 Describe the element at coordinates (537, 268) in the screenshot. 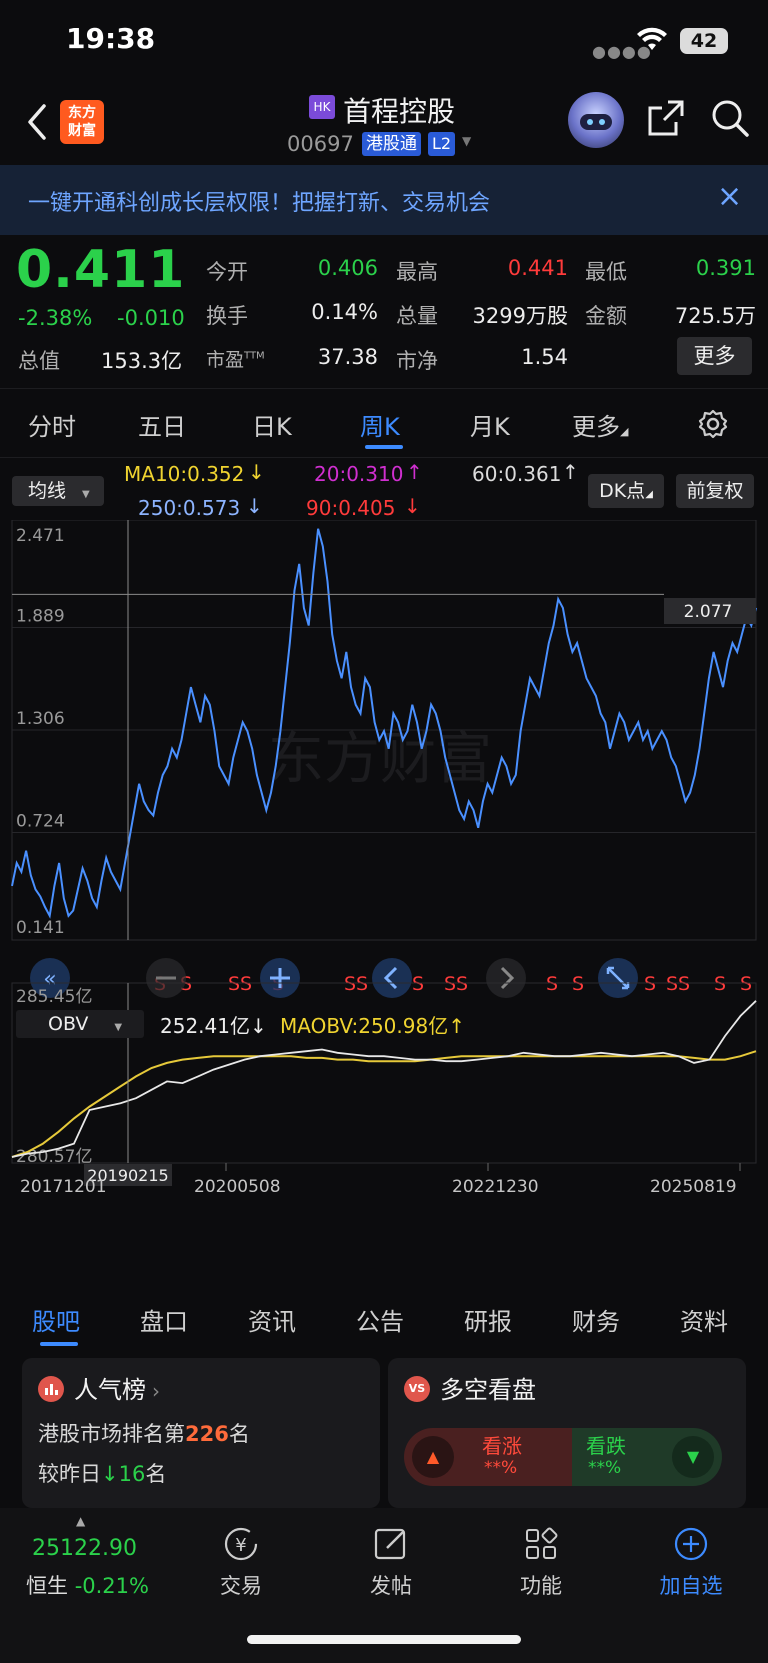

I see `high-value: 0.441` at that location.